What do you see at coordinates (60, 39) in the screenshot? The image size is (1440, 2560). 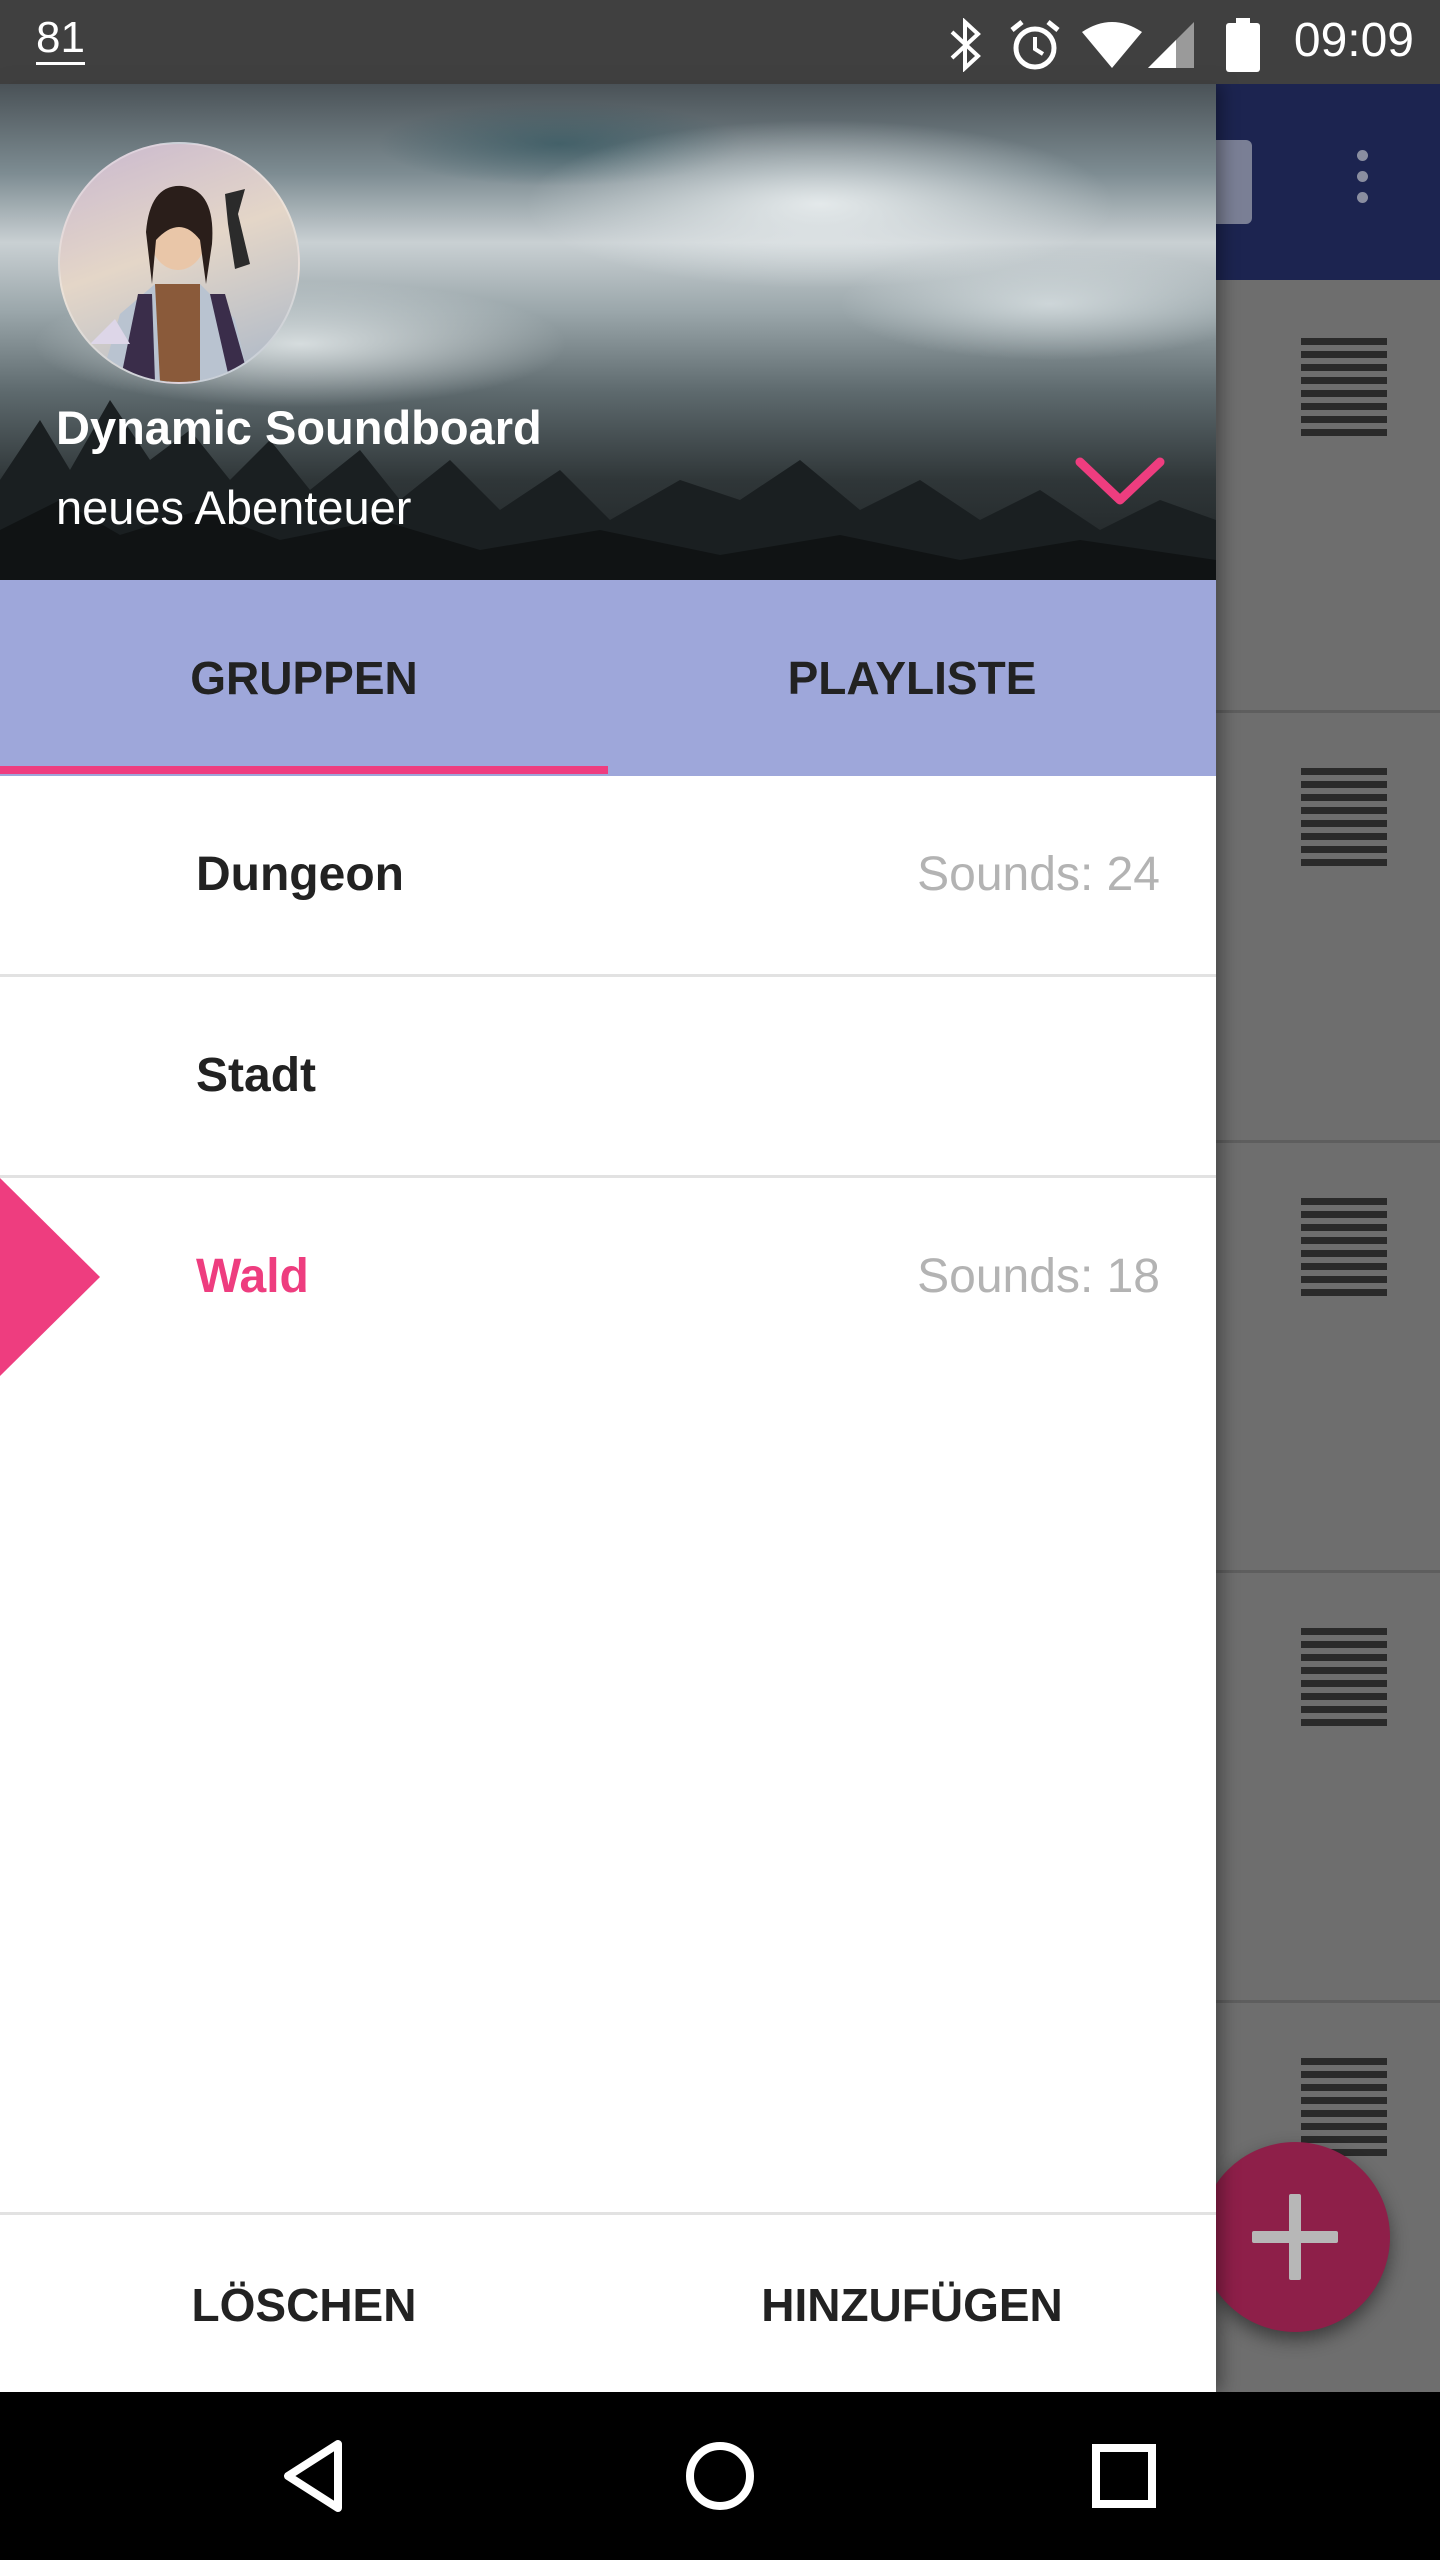 I see `notification-count: 81` at bounding box center [60, 39].